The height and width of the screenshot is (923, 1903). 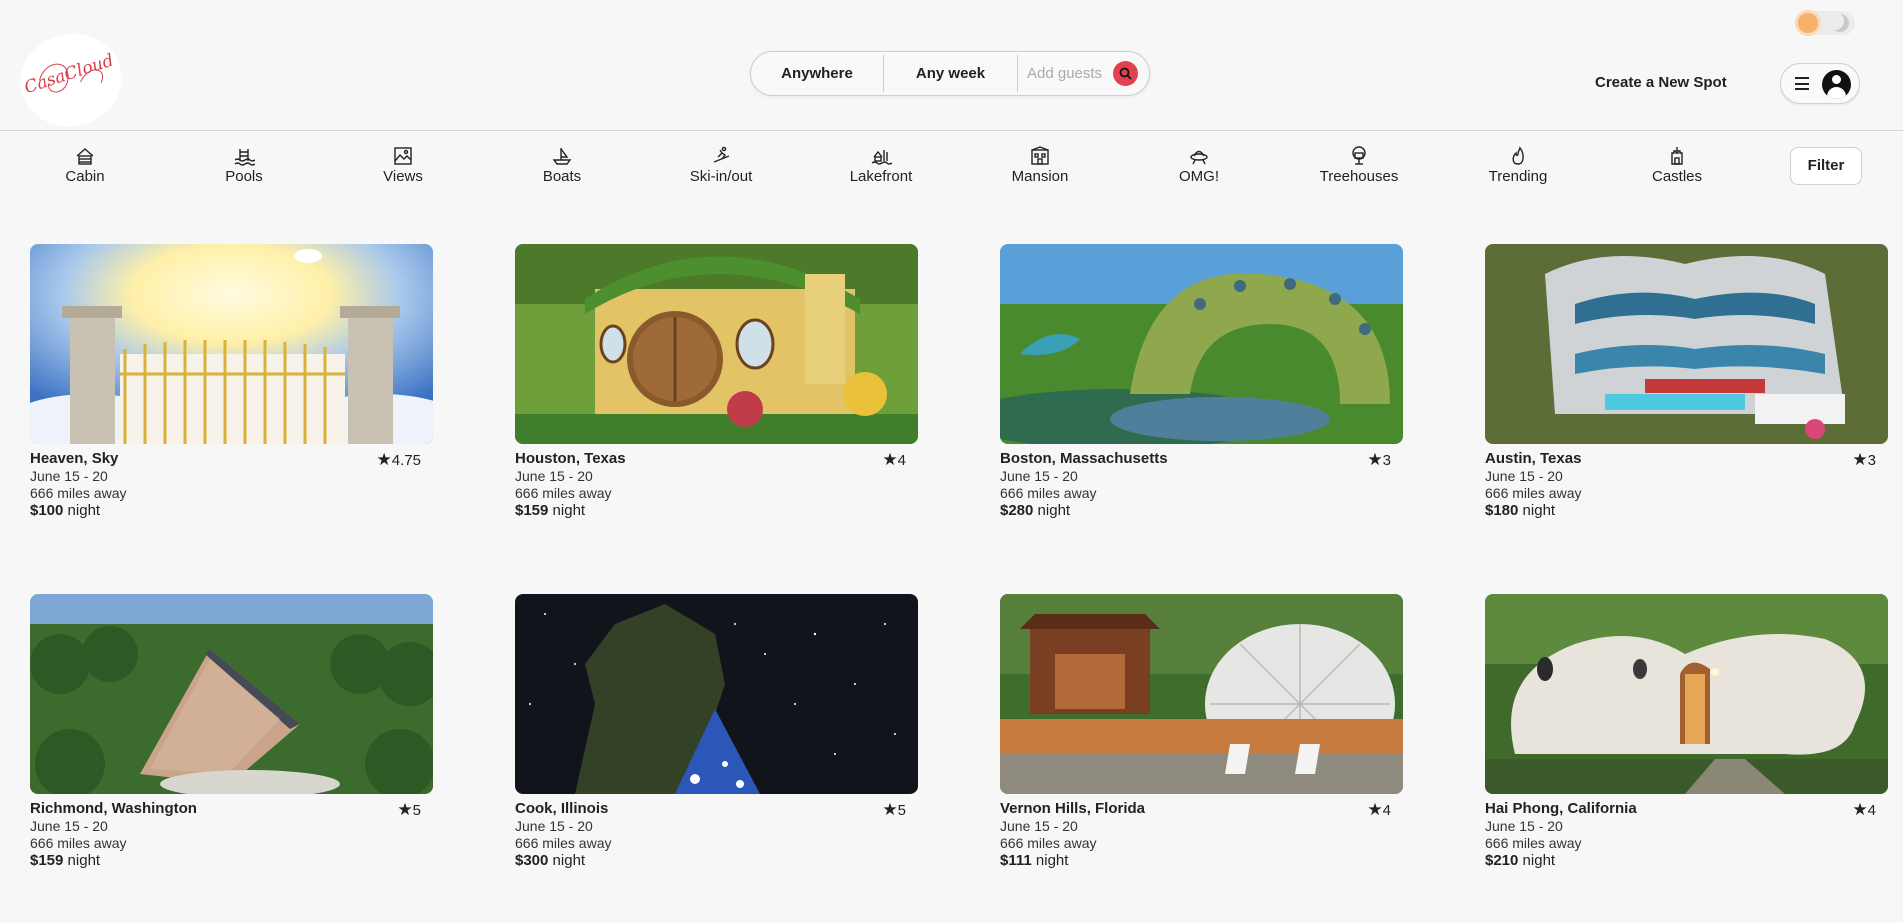 What do you see at coordinates (1520, 860) in the screenshot?
I see `listing-price: $210 night` at bounding box center [1520, 860].